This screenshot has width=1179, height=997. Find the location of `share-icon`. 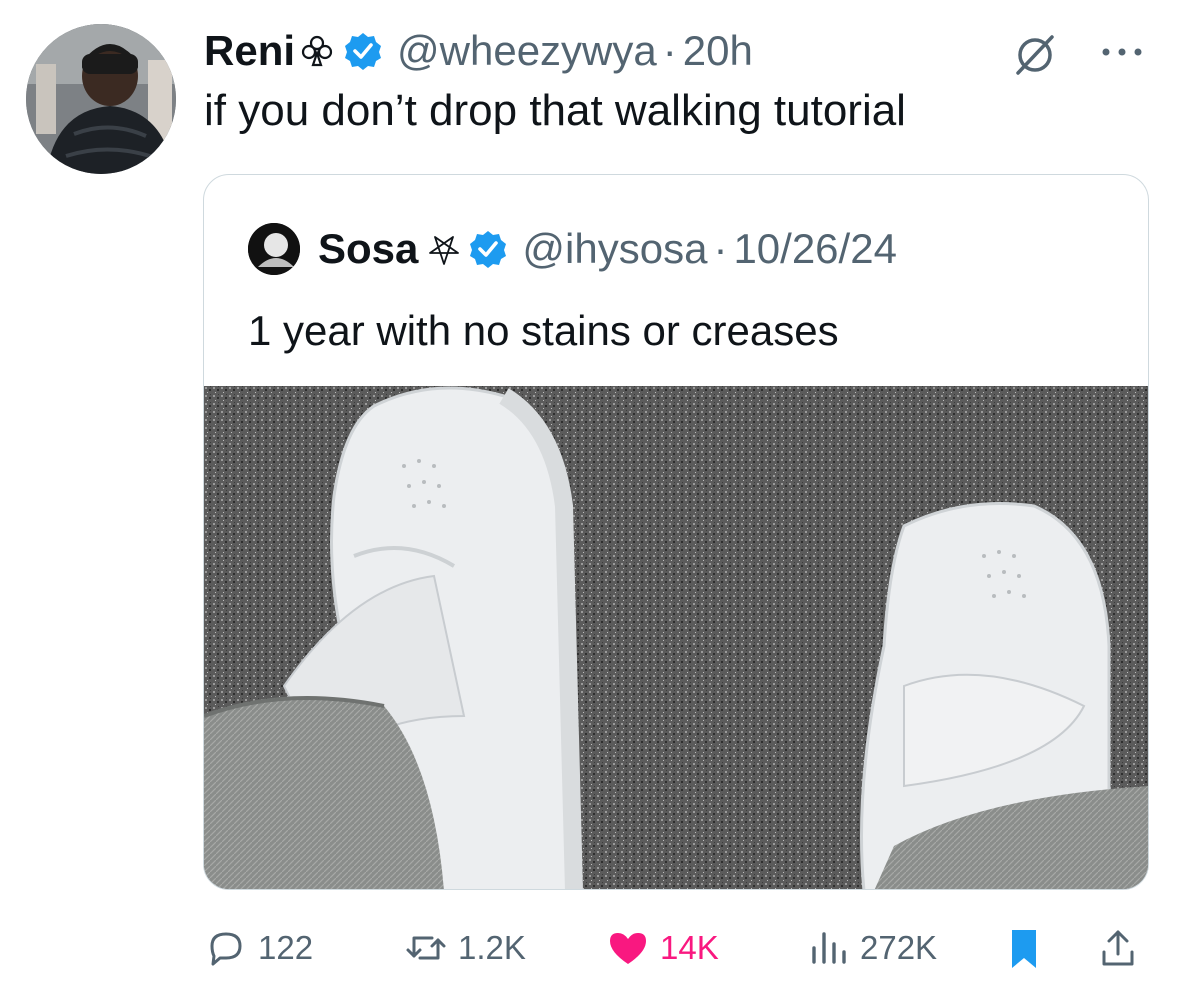

share-icon is located at coordinates (1118, 948).